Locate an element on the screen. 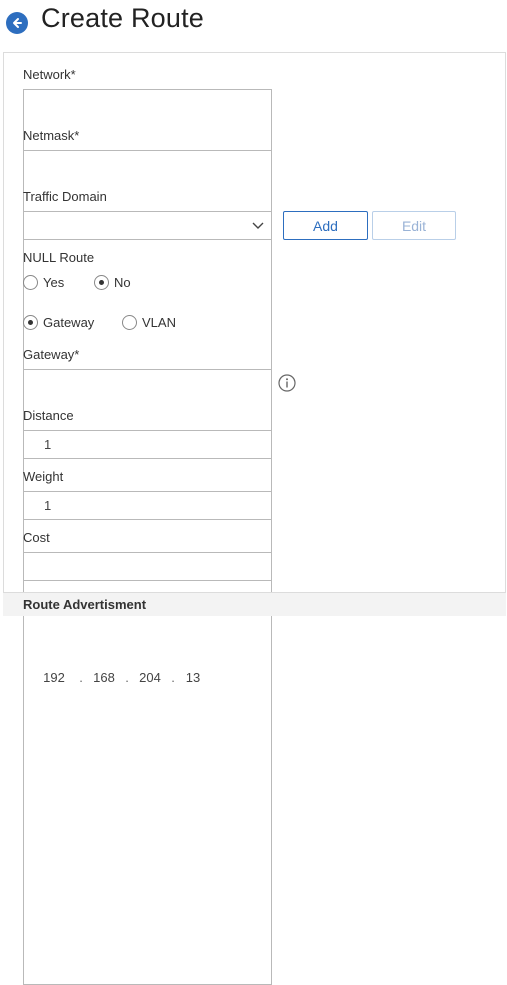 This screenshot has width=507, height=985. add-traffic-domain-button: Add is located at coordinates (325, 225).